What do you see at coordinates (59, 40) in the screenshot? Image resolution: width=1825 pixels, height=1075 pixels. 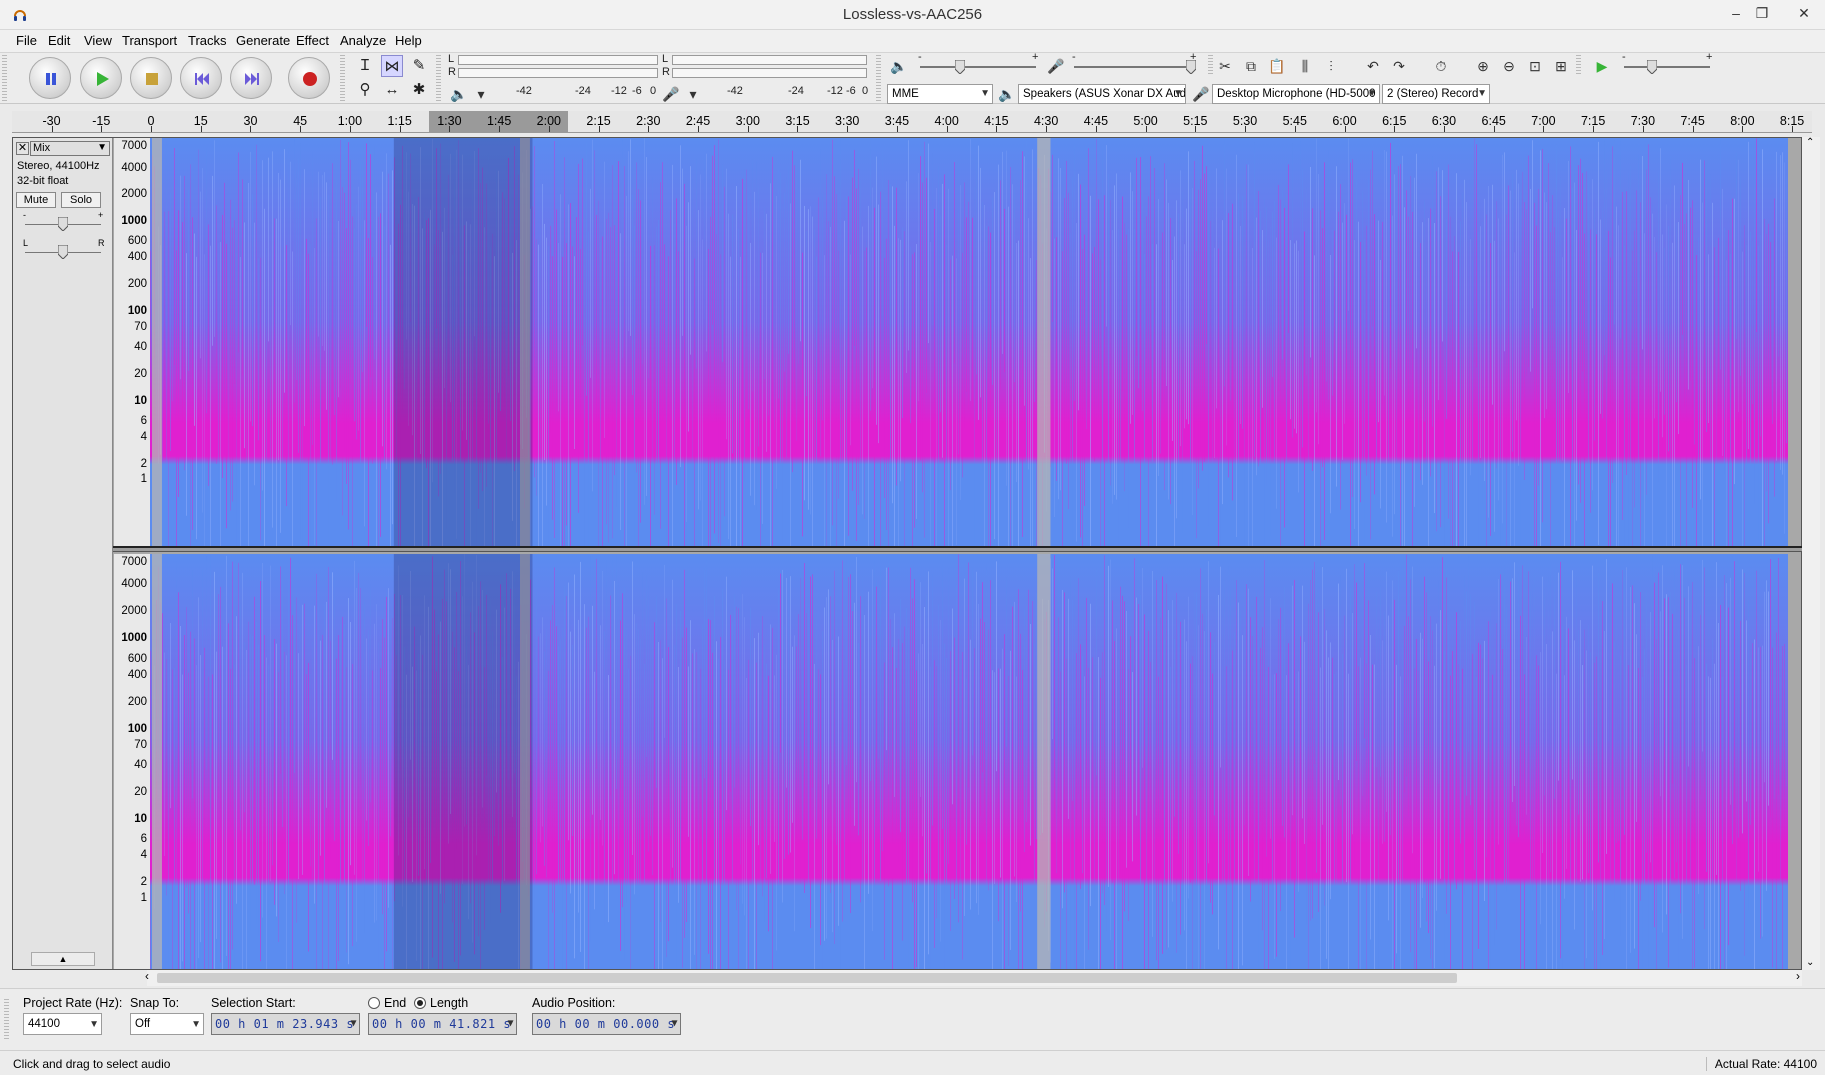 I see `menu-edit: Edit` at bounding box center [59, 40].